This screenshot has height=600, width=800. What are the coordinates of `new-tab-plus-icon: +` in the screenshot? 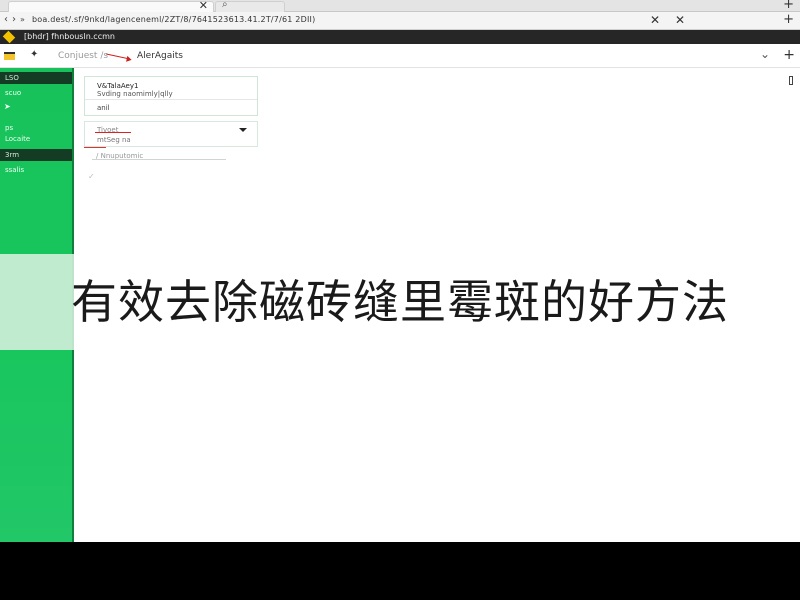 It's located at (788, 6).